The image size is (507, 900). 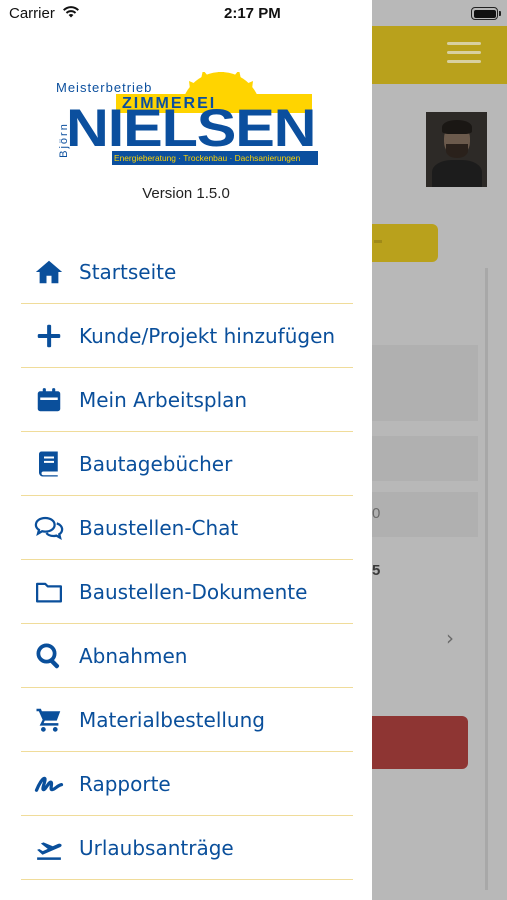 I want to click on menu-item-baustellen-chat: Baustellen-Chat, so click(x=187, y=528).